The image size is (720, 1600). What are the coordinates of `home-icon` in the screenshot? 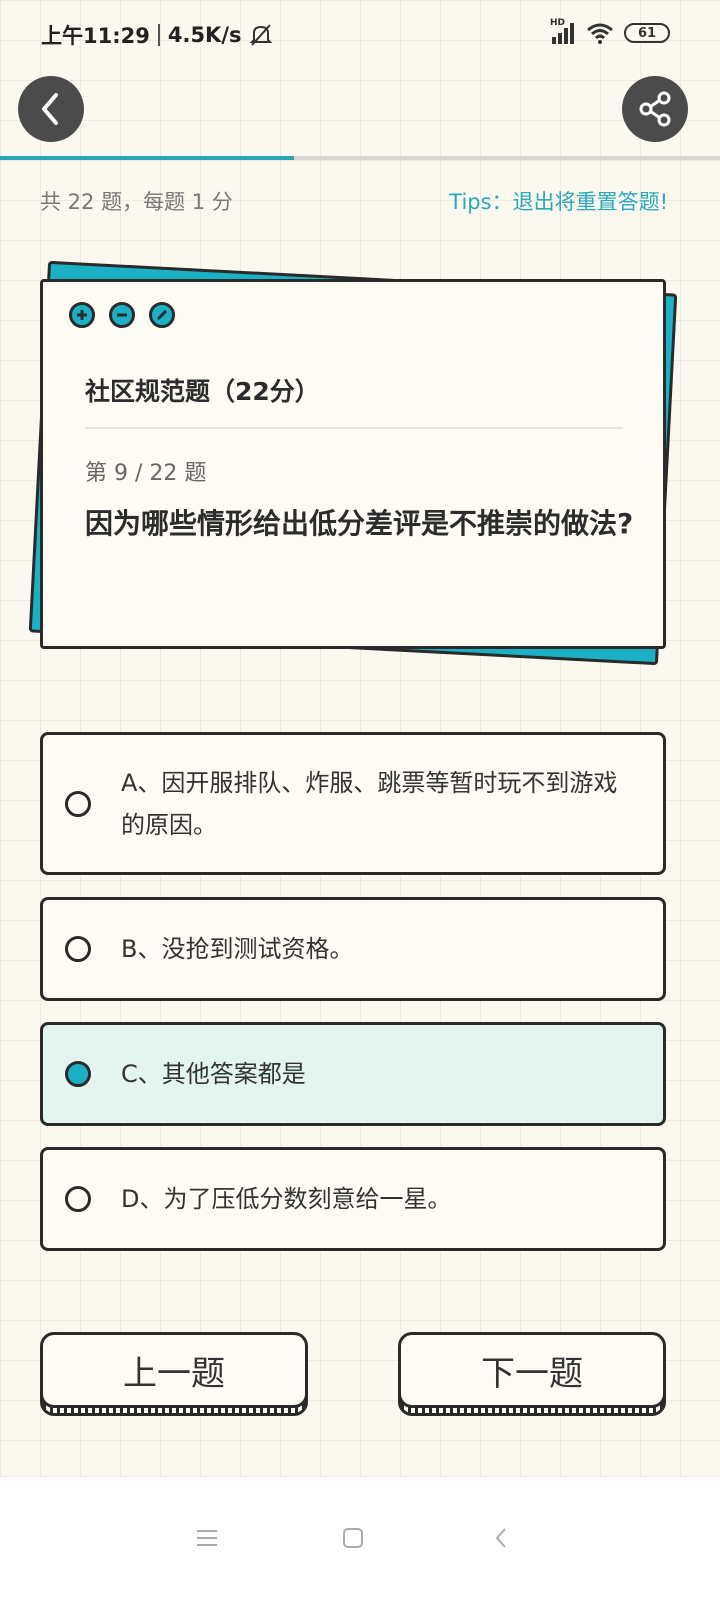 It's located at (353, 1538).